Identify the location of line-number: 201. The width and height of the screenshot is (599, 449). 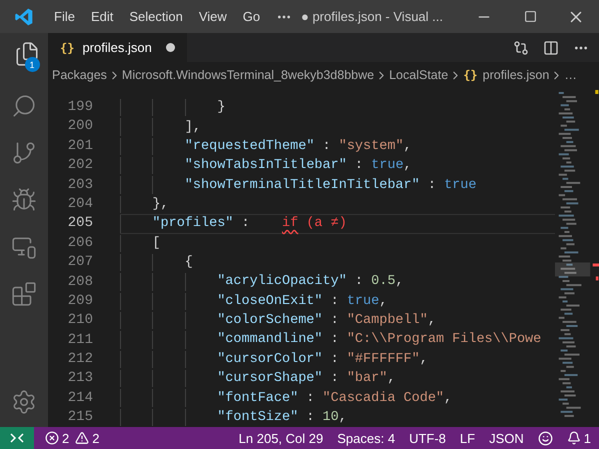
(80, 146).